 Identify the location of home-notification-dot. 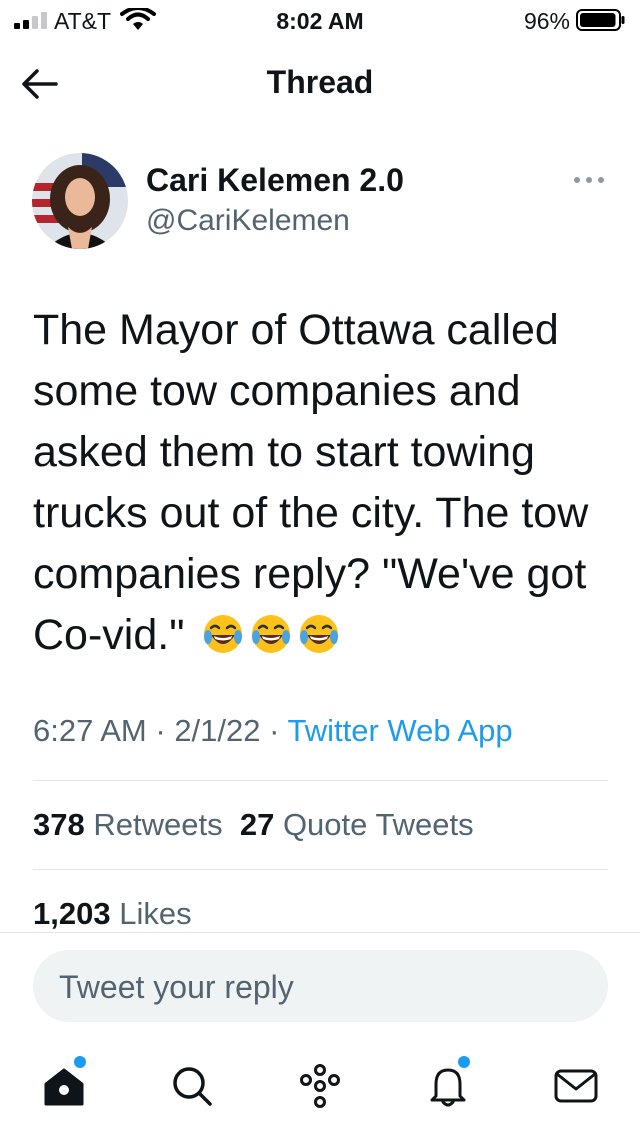
(80, 1062).